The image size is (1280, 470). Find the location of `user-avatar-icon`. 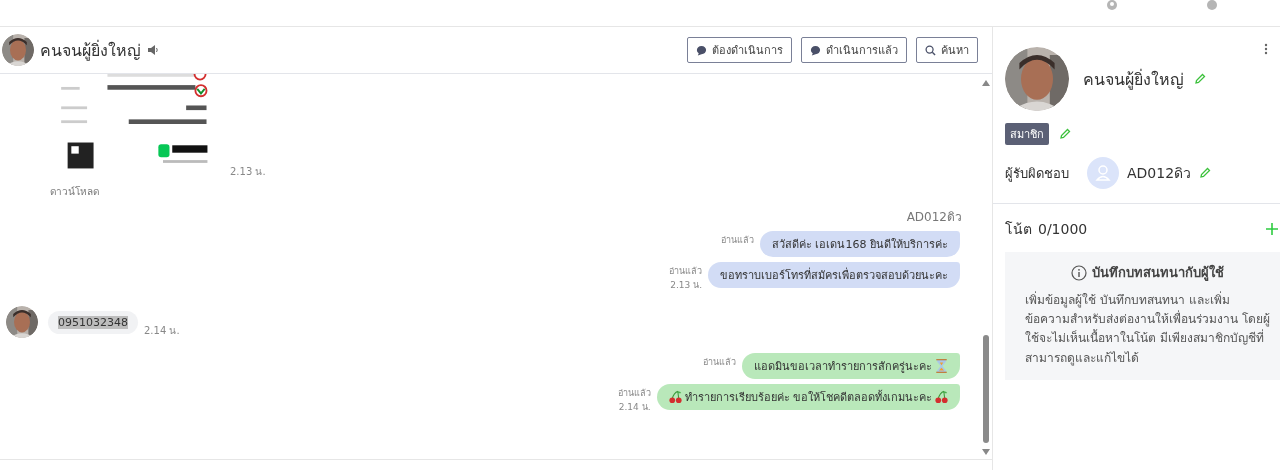

user-avatar-icon is located at coordinates (1103, 173).